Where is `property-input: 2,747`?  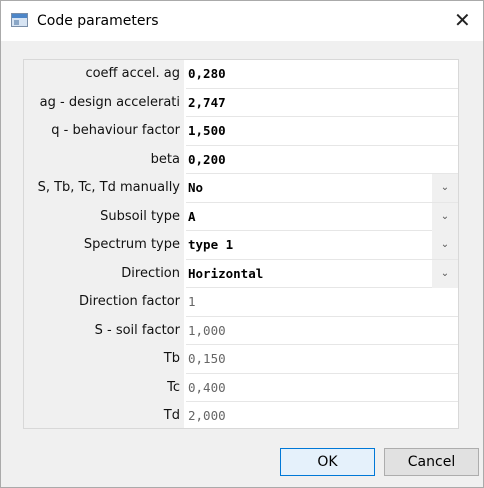 property-input: 2,747 is located at coordinates (322, 103).